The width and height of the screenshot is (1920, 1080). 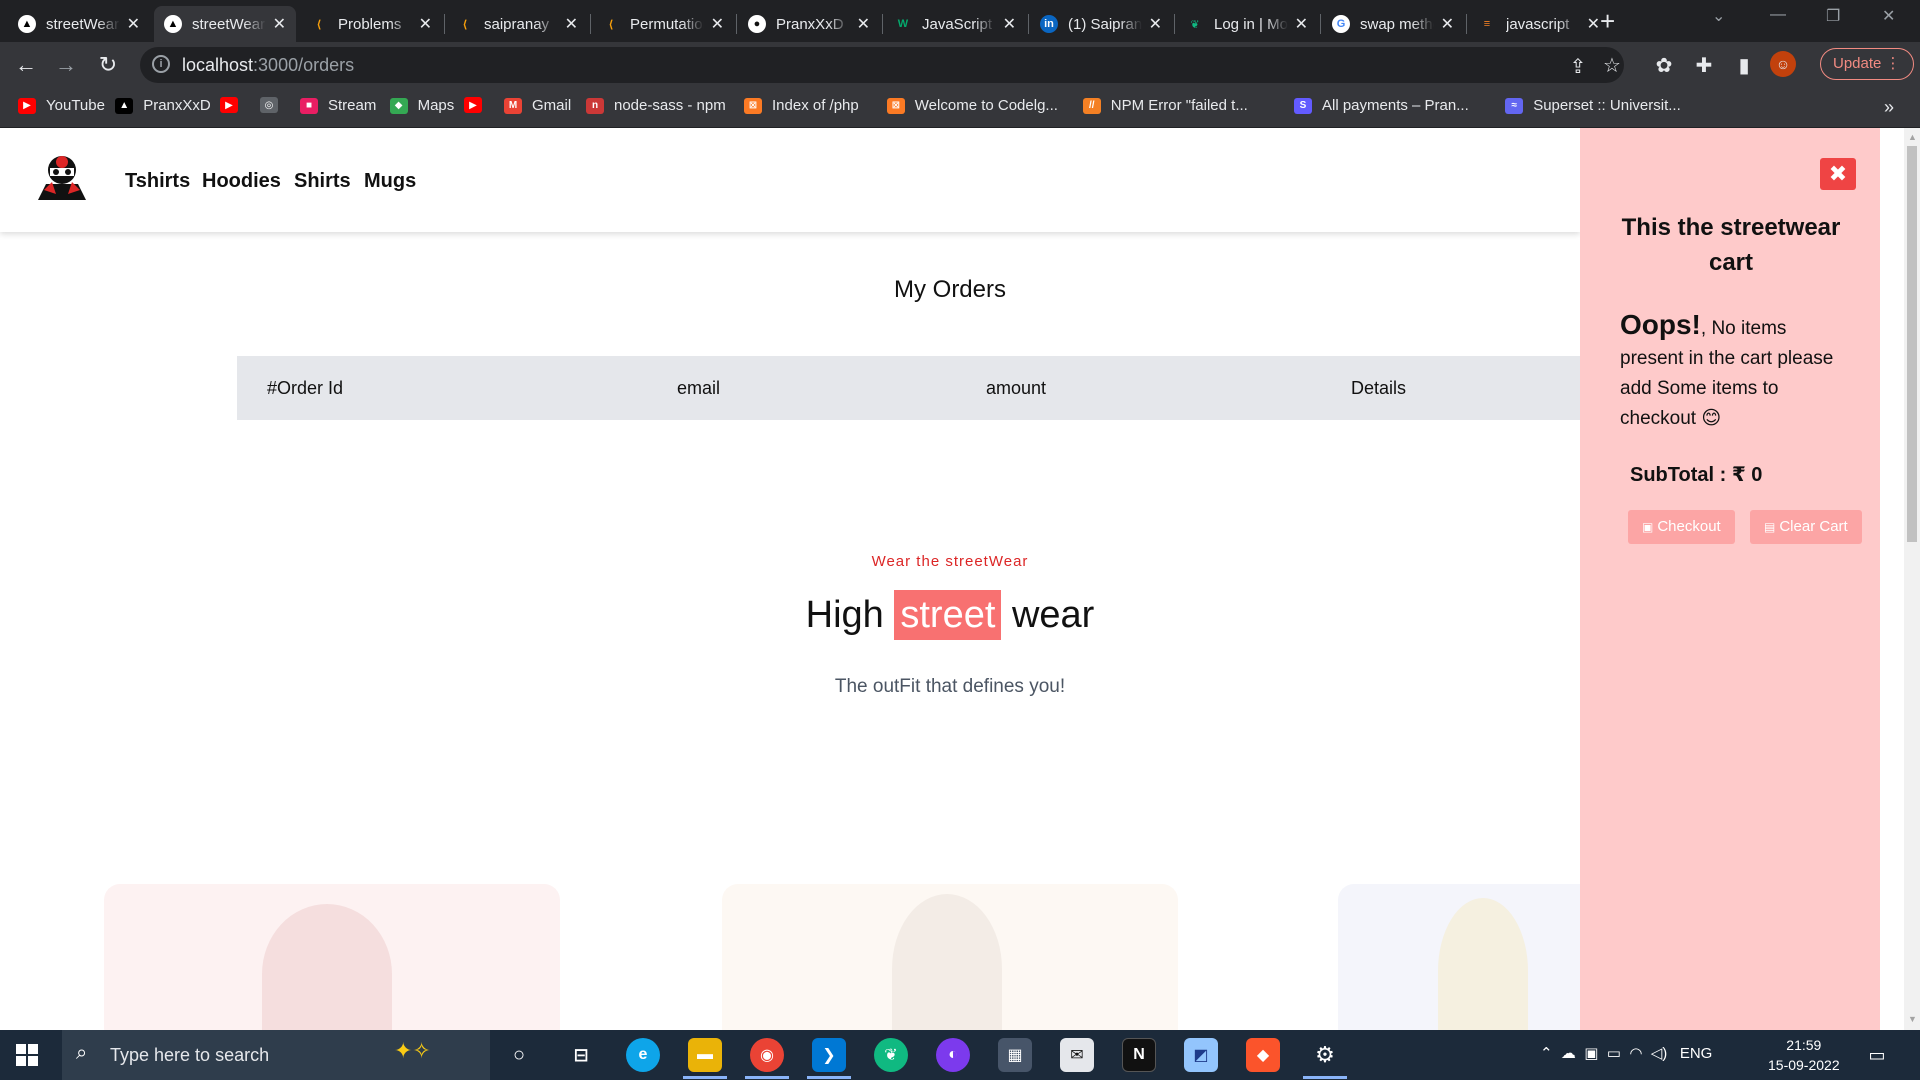 I want to click on triangle-icon: ▲, so click(x=173, y=24).